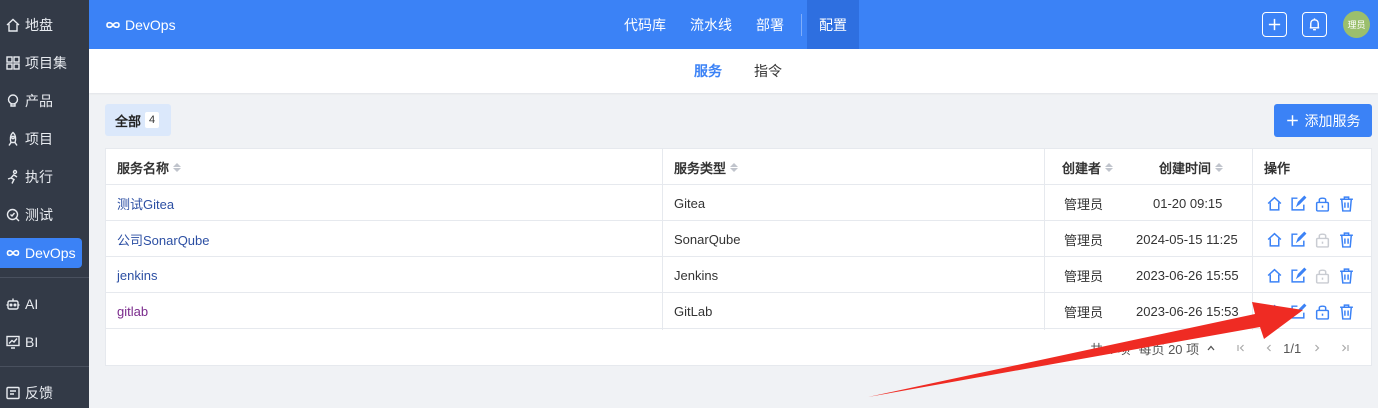  What do you see at coordinates (645, 24) in the screenshot?
I see `nav-item-repo: 代码库` at bounding box center [645, 24].